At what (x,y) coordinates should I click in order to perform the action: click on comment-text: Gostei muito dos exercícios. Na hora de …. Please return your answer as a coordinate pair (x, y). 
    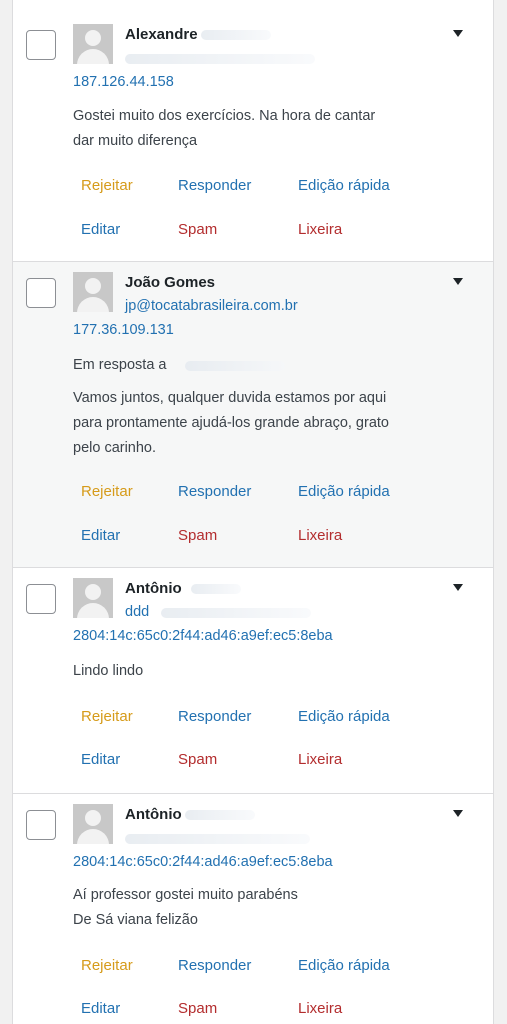
    Looking at the image, I should click on (224, 128).